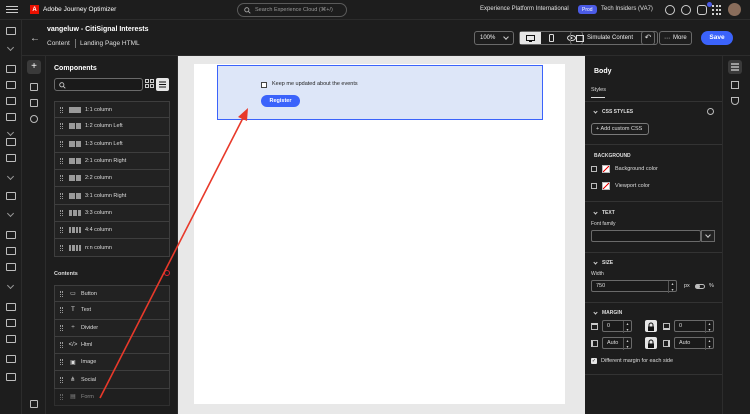  What do you see at coordinates (594, 361) in the screenshot?
I see `different-margin-checkbox: ✓` at bounding box center [594, 361].